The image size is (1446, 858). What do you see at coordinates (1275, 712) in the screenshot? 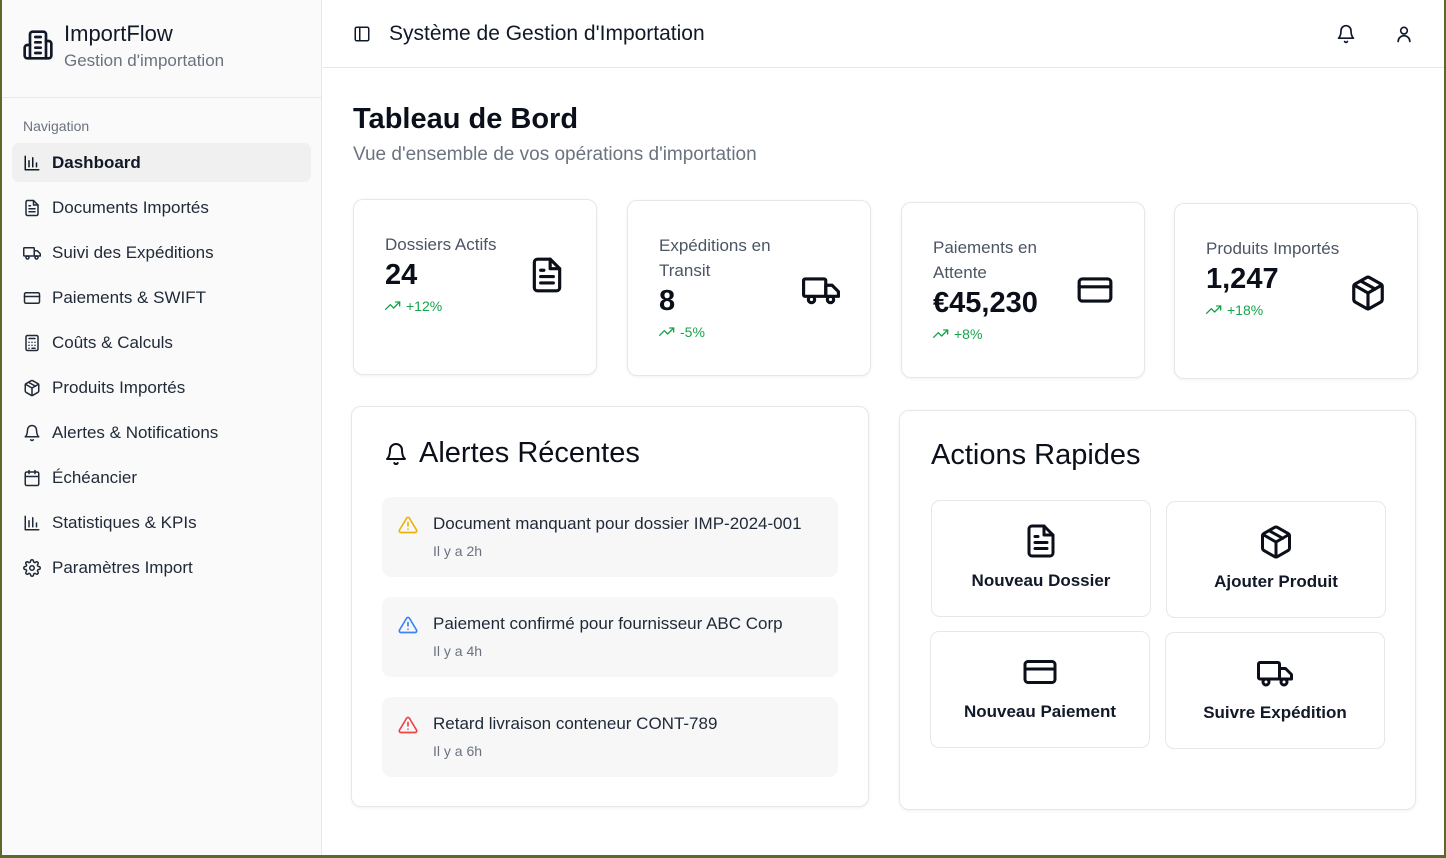
I see `quick-action-label: Suivre Expédition` at bounding box center [1275, 712].